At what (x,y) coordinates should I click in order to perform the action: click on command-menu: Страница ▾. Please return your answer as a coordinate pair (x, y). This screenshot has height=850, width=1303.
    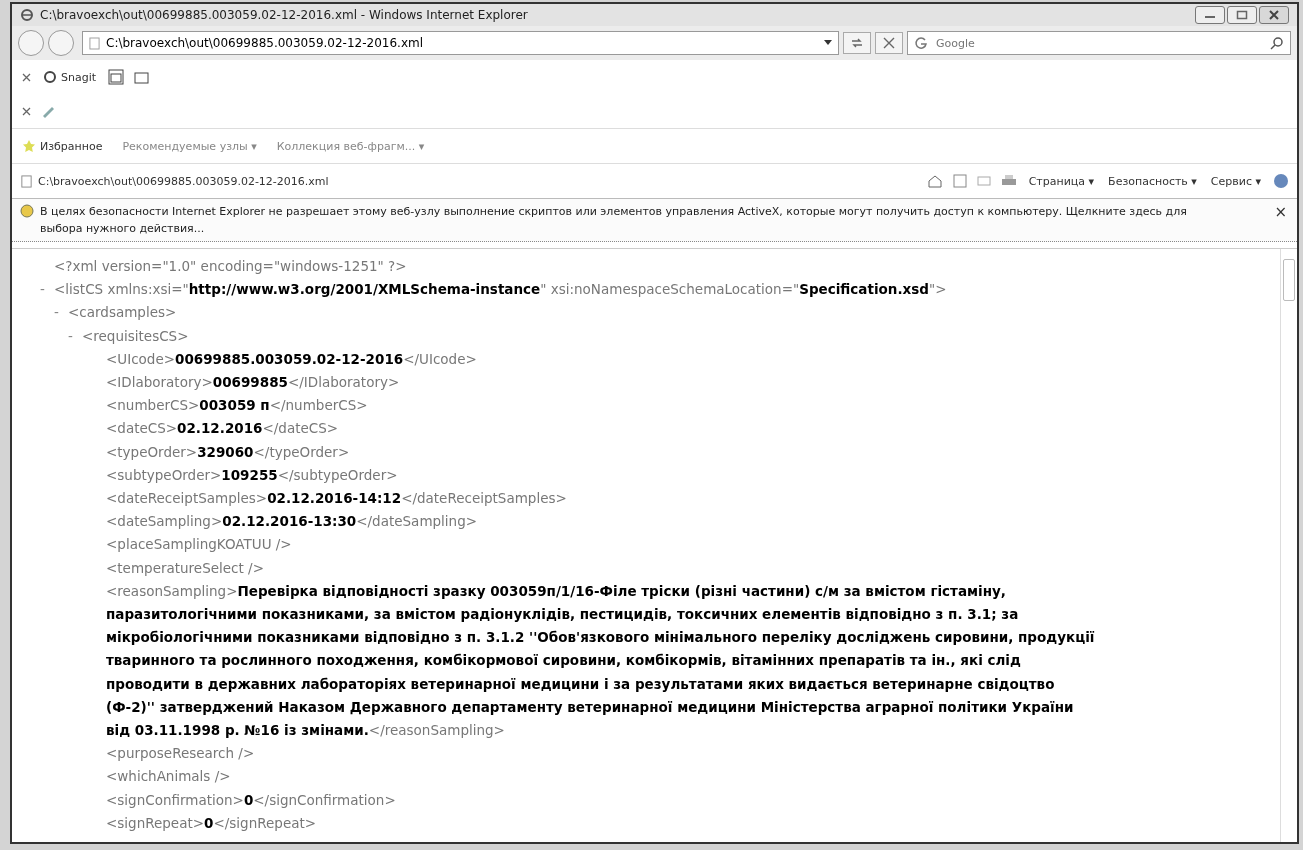
    Looking at the image, I should click on (1061, 181).